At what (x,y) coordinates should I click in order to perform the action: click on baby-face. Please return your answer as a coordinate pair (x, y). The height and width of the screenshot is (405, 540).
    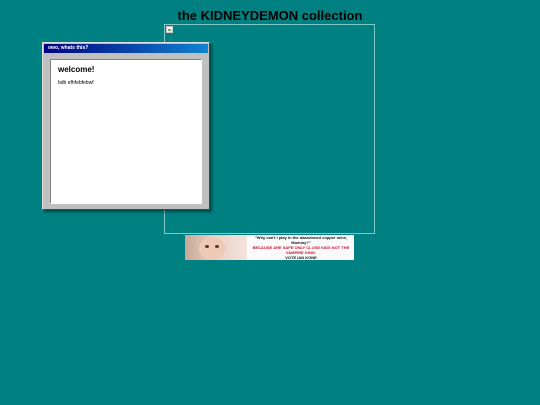
    Looking at the image, I should click on (212, 248).